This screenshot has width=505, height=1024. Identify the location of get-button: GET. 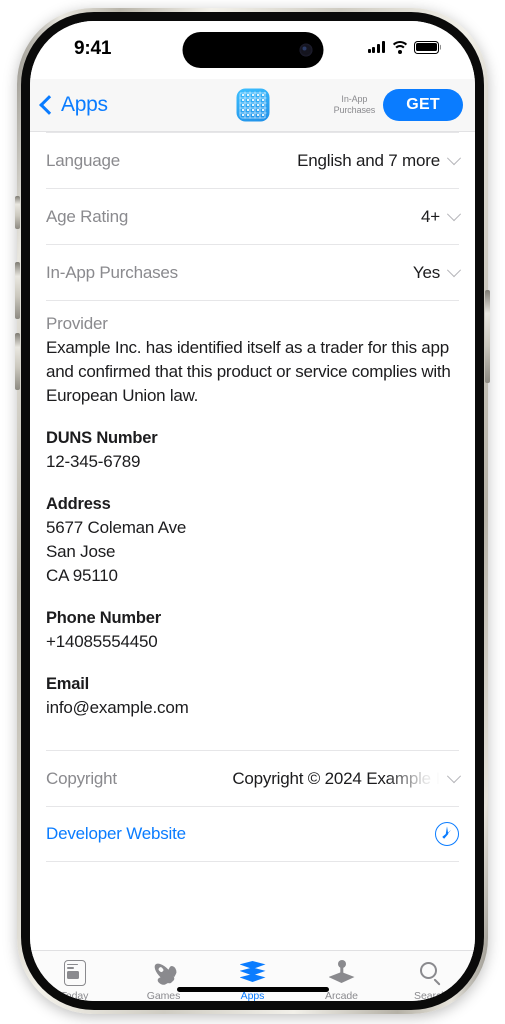
(423, 105).